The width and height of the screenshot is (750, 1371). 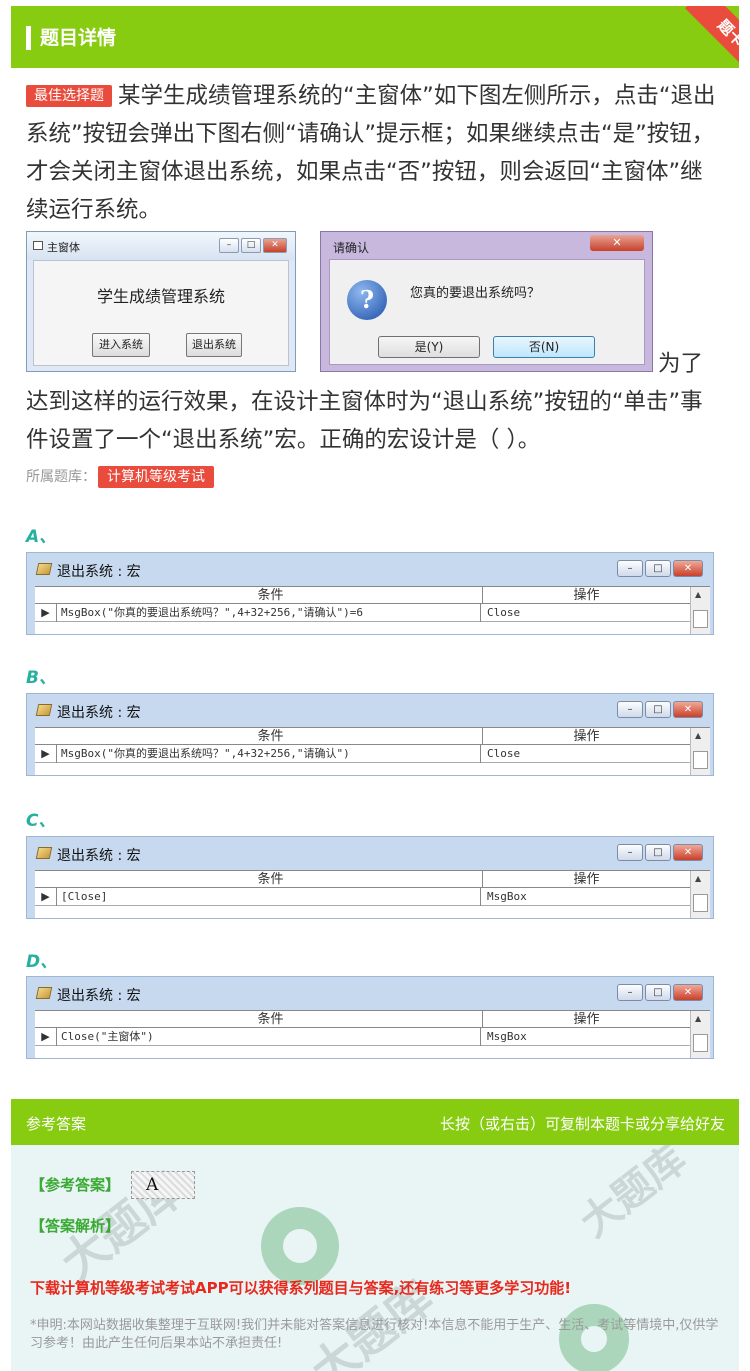 What do you see at coordinates (271, 754) in the screenshot?
I see `macro-condition: MsgBox("你真的要退出系统吗？",4+32+256,"请确认")` at bounding box center [271, 754].